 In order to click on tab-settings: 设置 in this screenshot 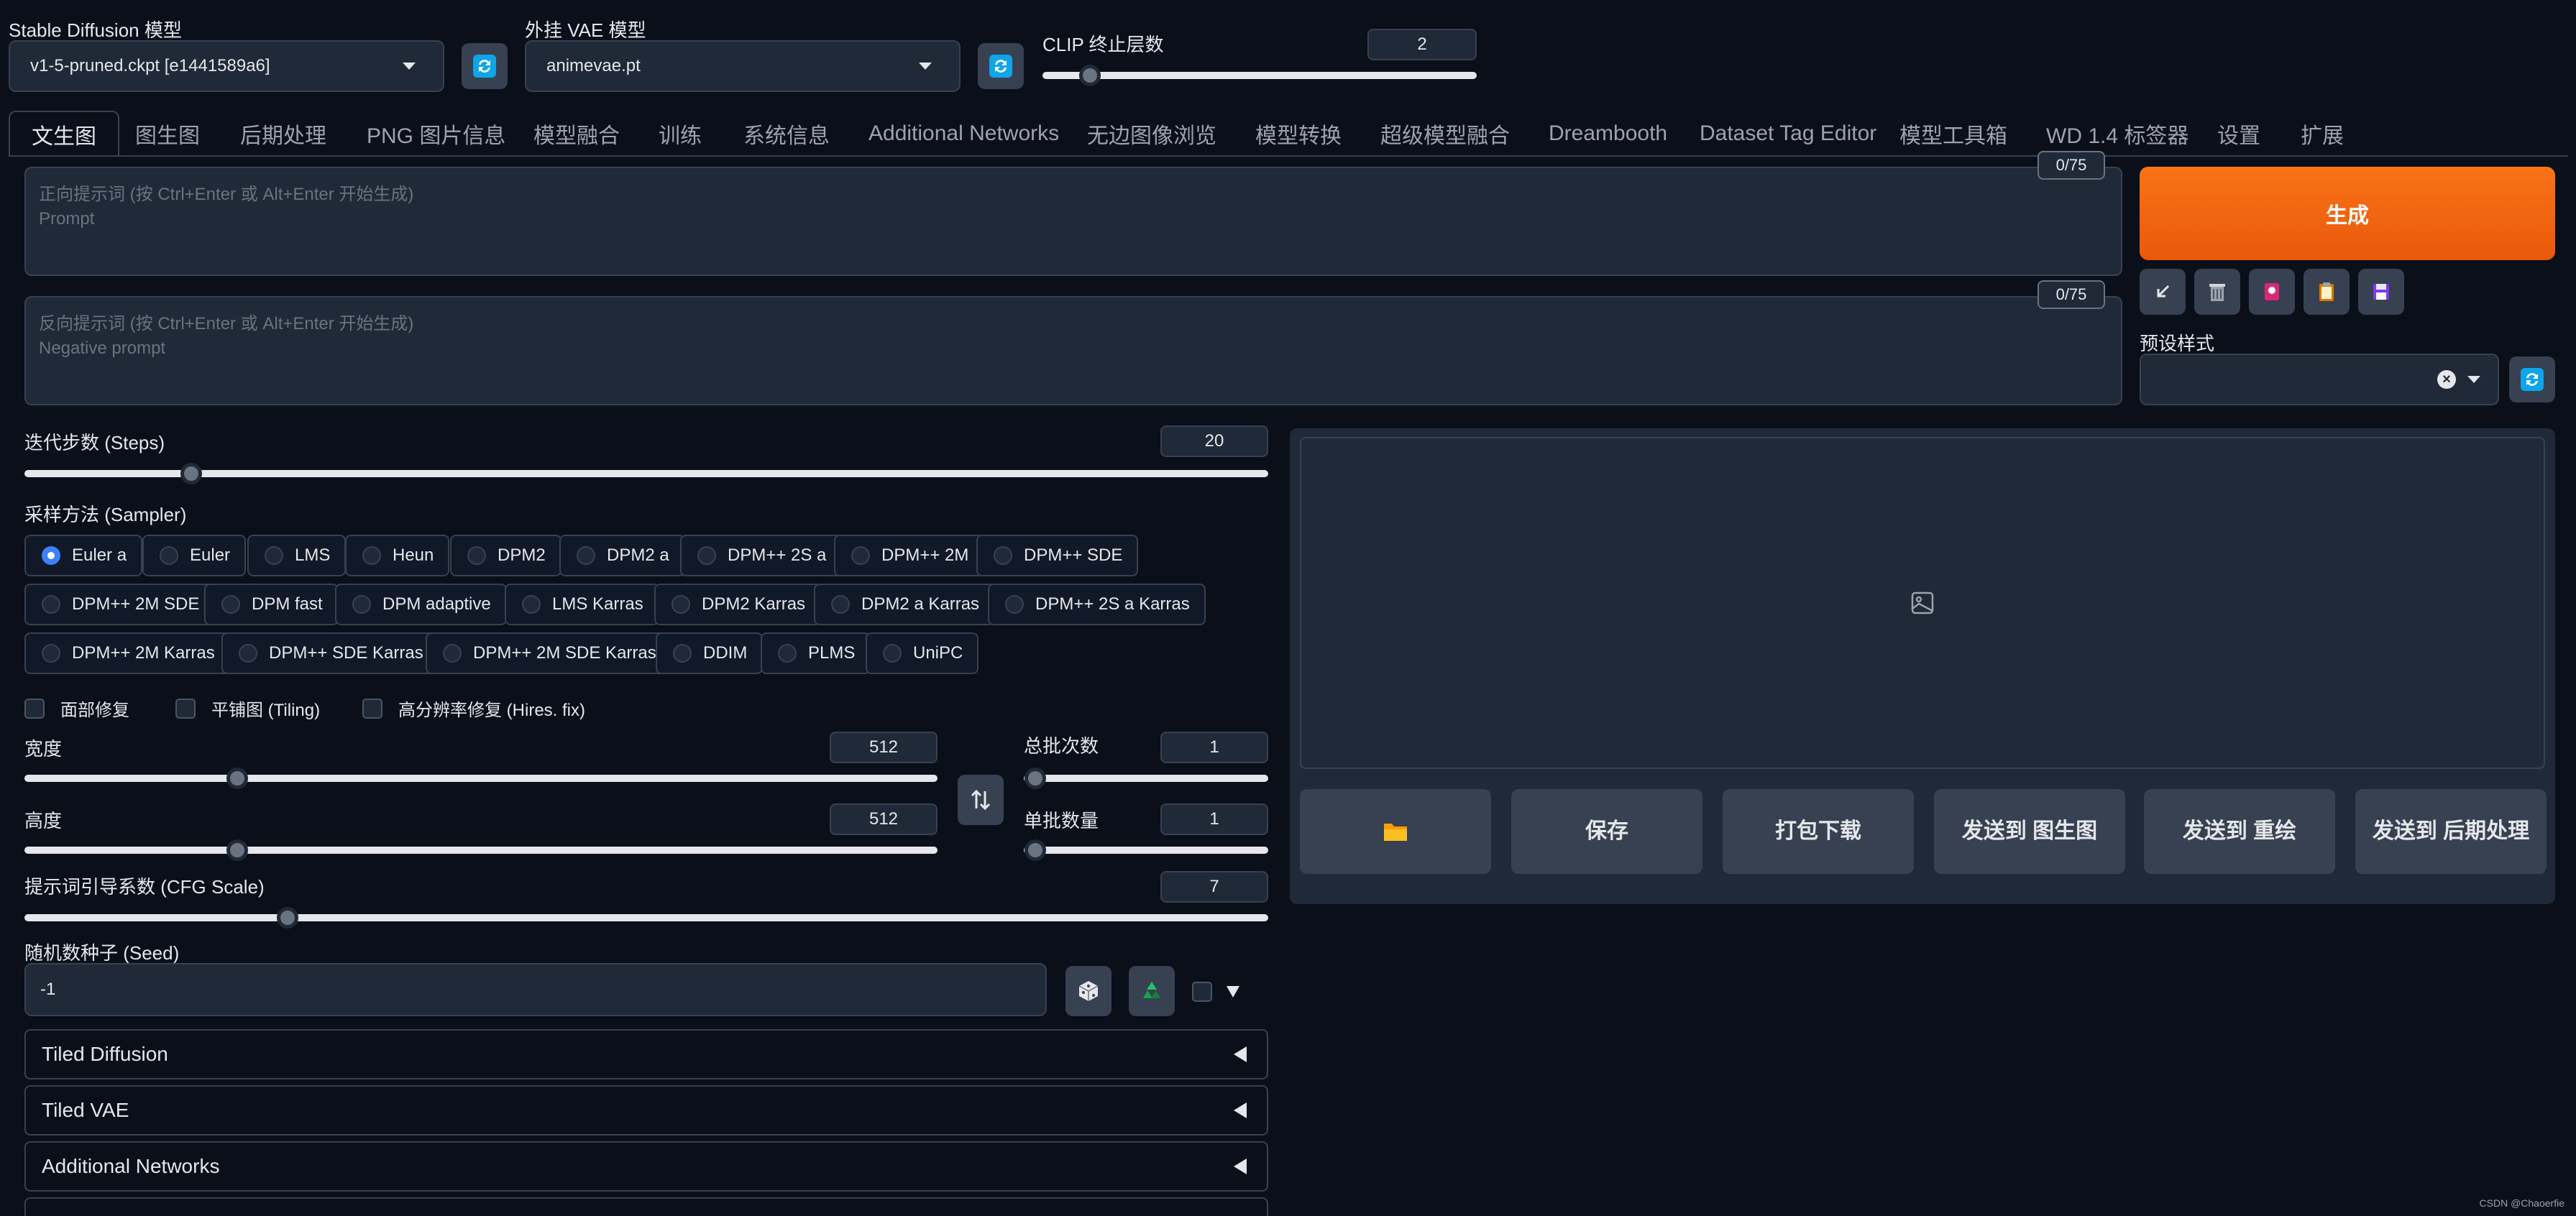, I will do `click(2238, 134)`.